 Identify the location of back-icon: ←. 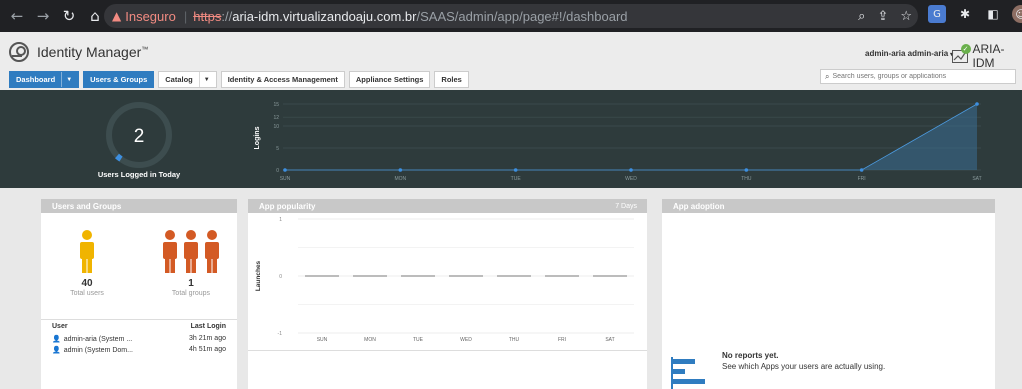
(17, 16).